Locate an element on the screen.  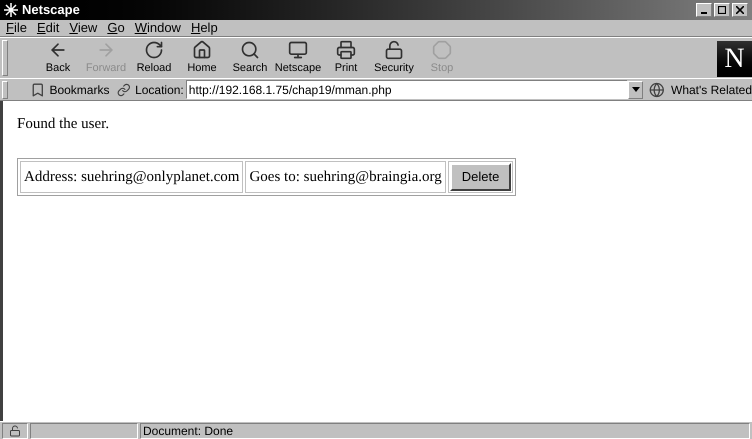
table-cell: Address: suehring@onlyplanet.com is located at coordinates (132, 176).